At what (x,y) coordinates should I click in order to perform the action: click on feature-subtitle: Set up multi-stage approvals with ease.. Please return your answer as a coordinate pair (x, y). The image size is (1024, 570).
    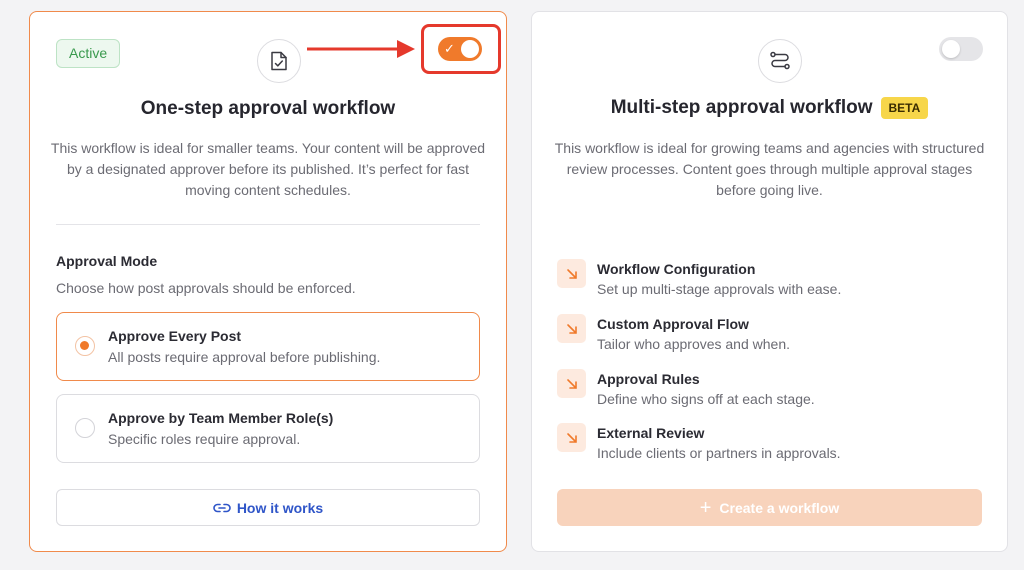
    Looking at the image, I should click on (719, 289).